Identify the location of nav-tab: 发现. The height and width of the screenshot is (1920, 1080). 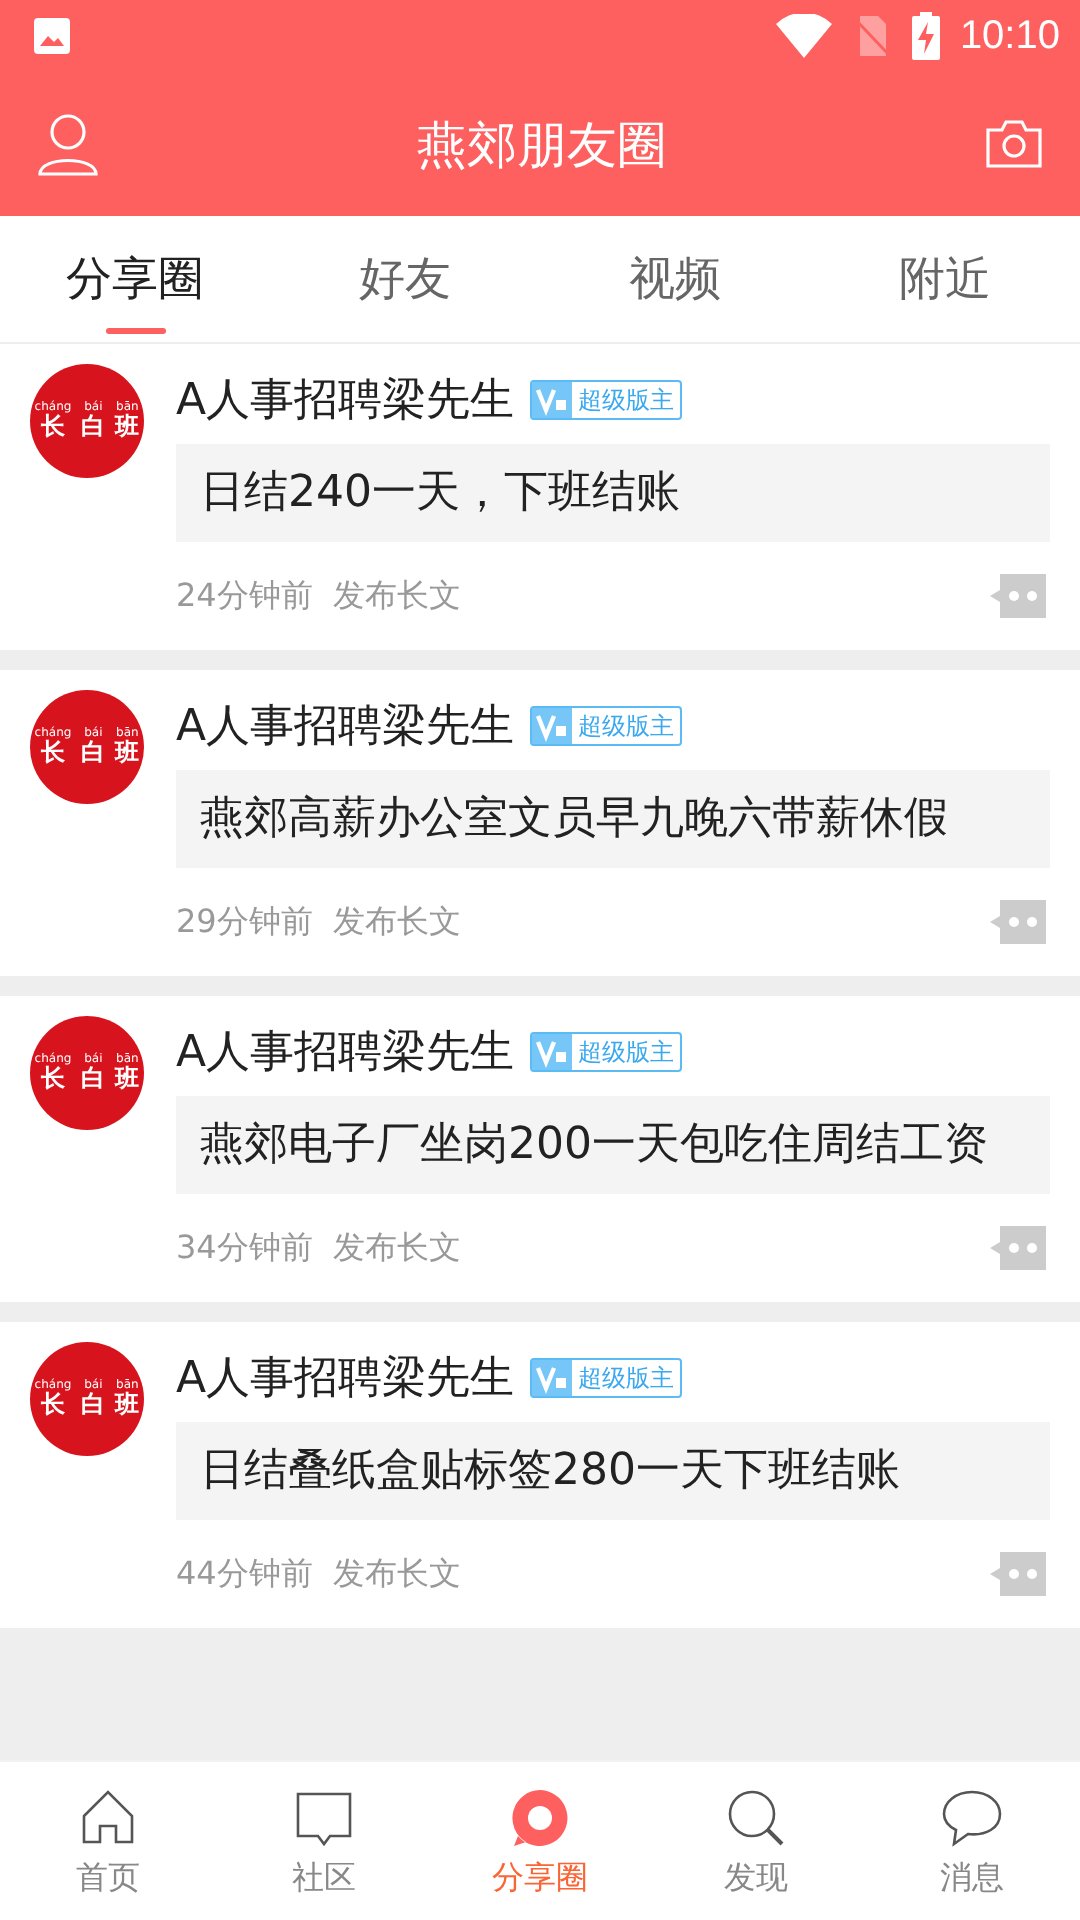
(756, 1841).